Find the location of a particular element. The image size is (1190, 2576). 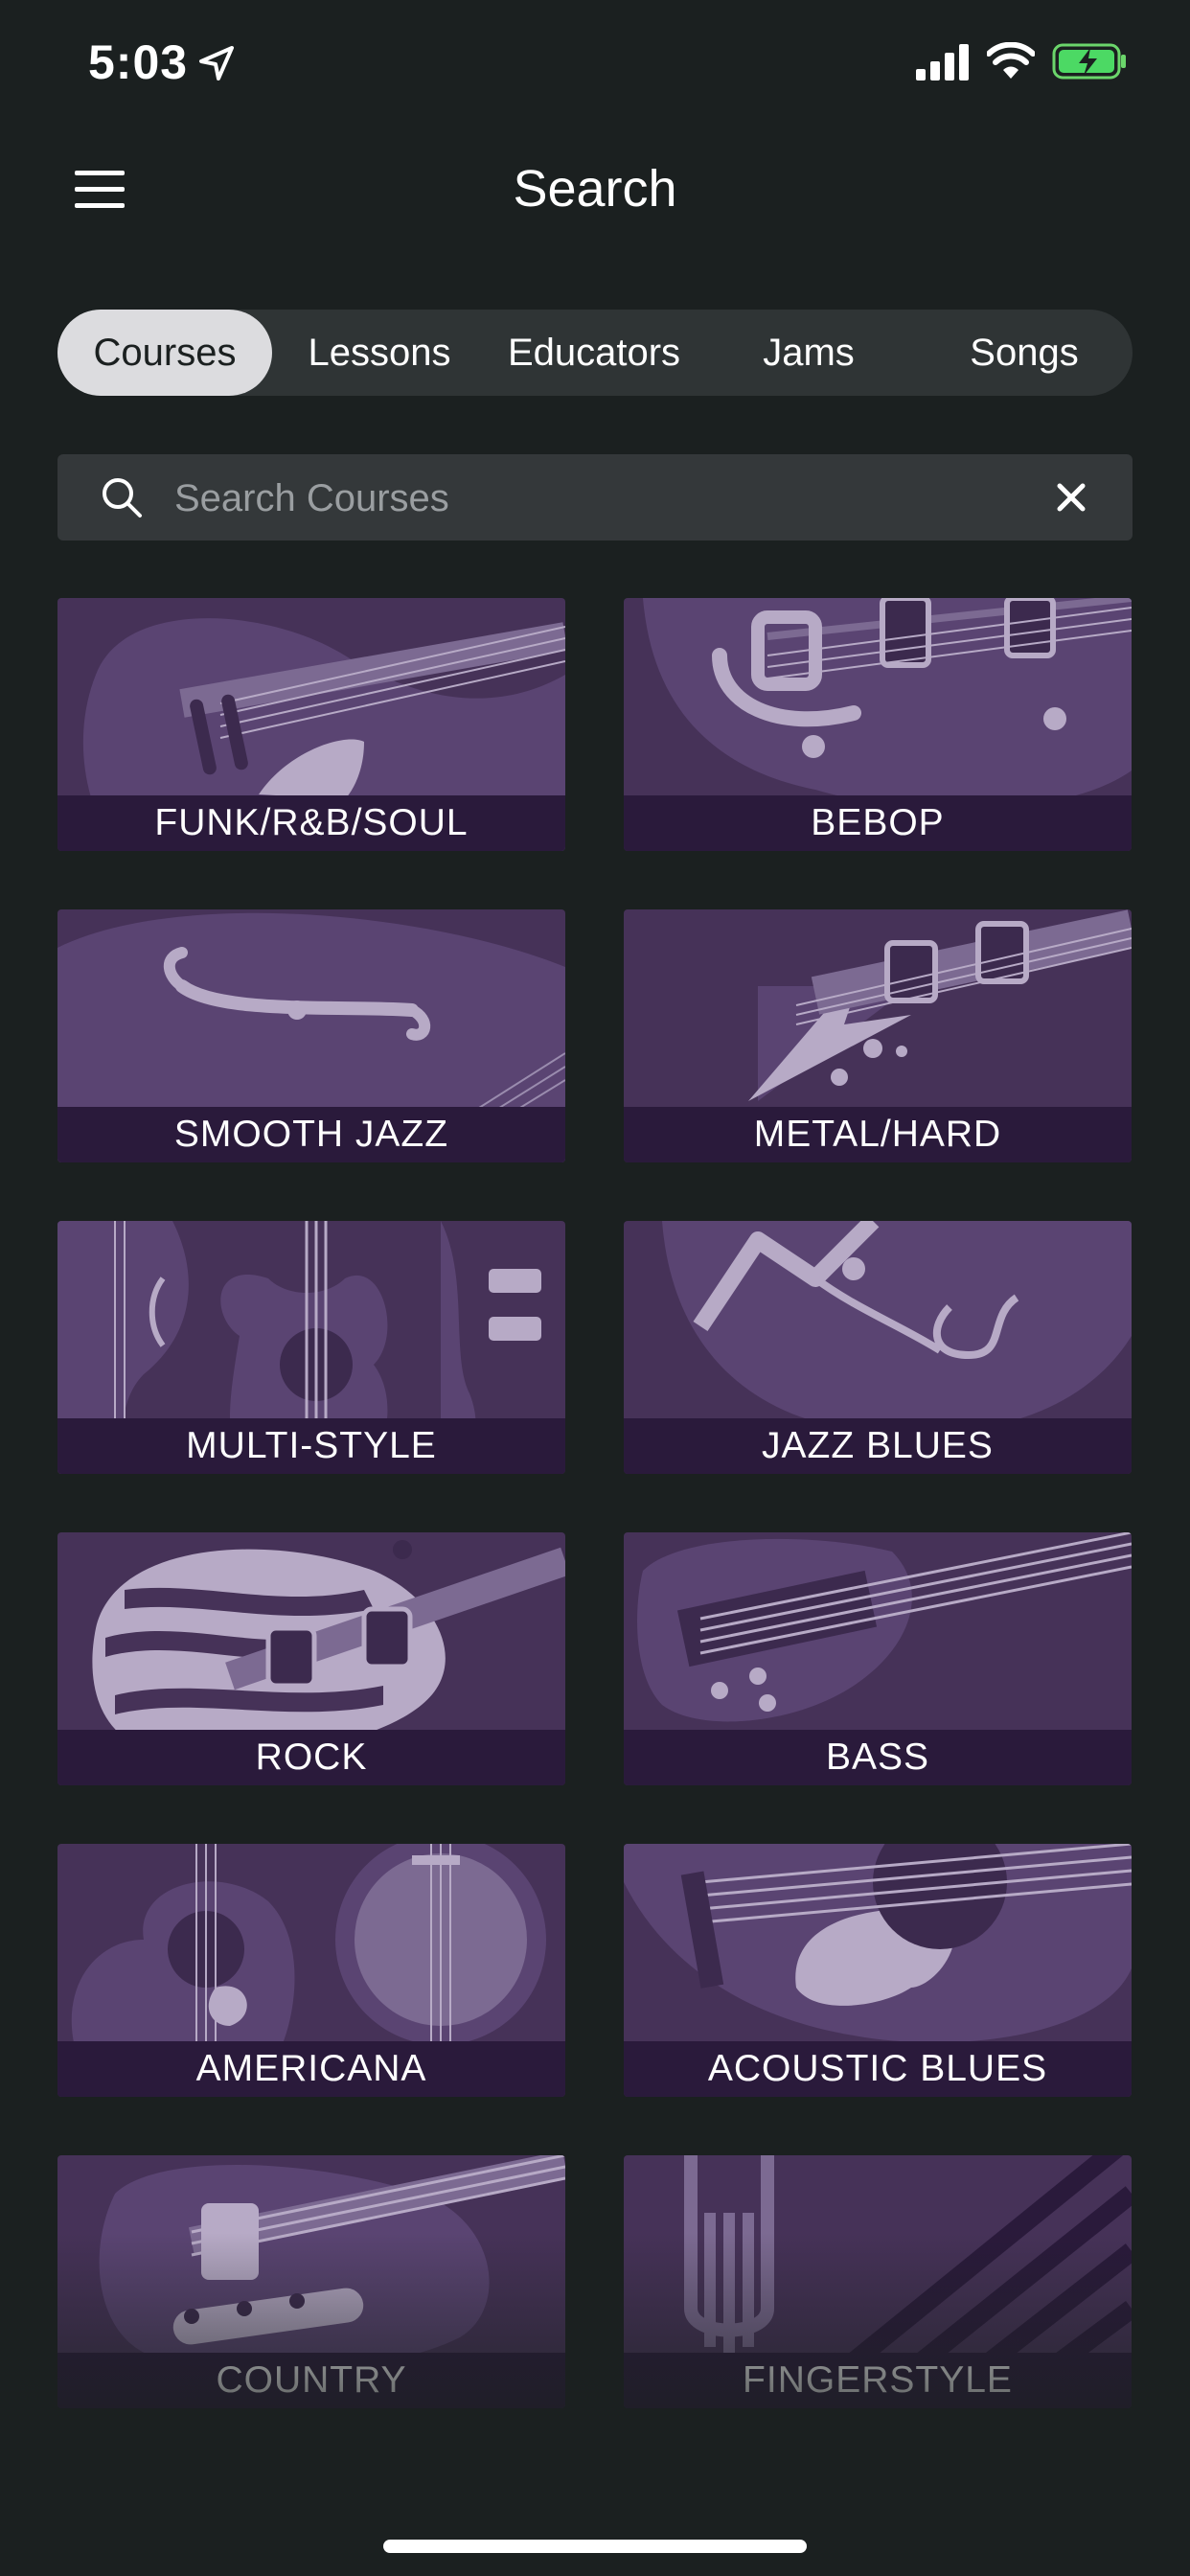

category-tile-rock: ROCK is located at coordinates (311, 1658).